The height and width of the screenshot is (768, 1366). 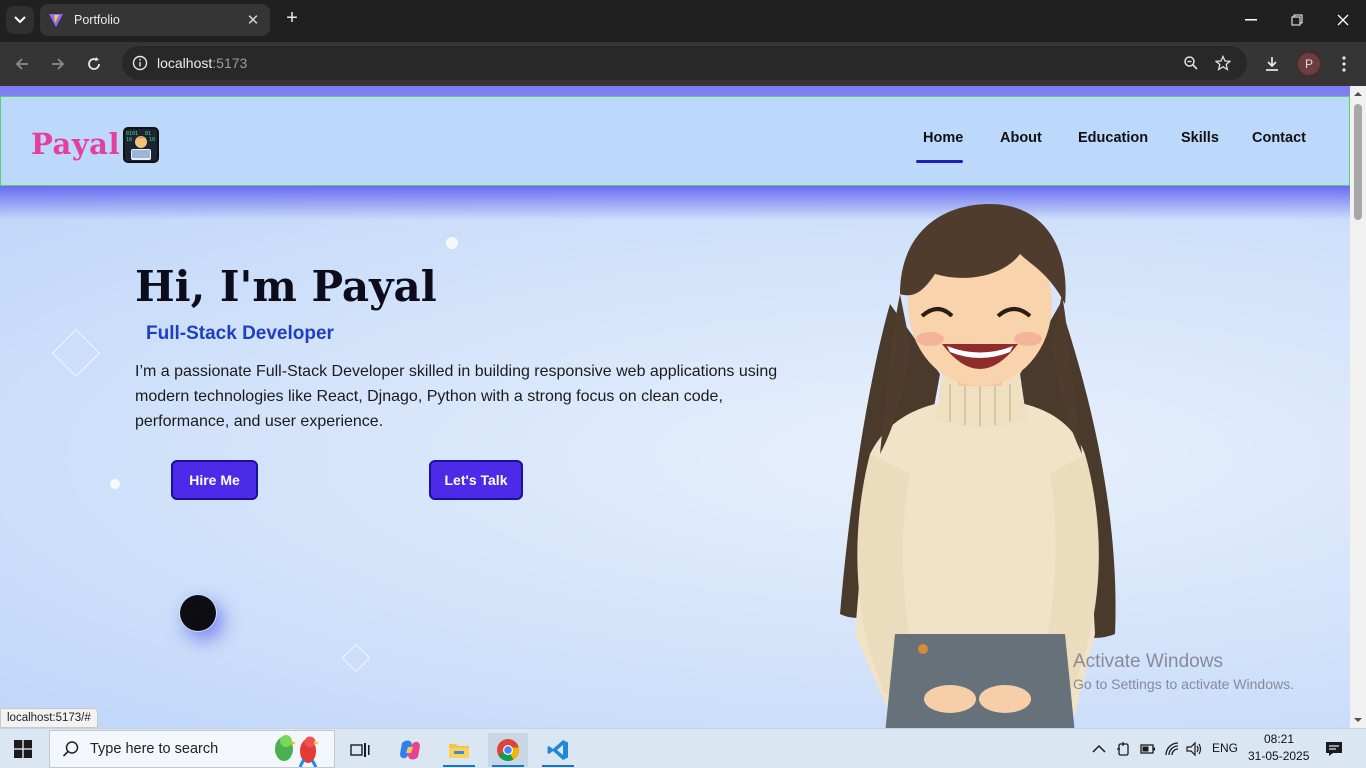 I want to click on hire-me-button: Hire Me, so click(x=214, y=480).